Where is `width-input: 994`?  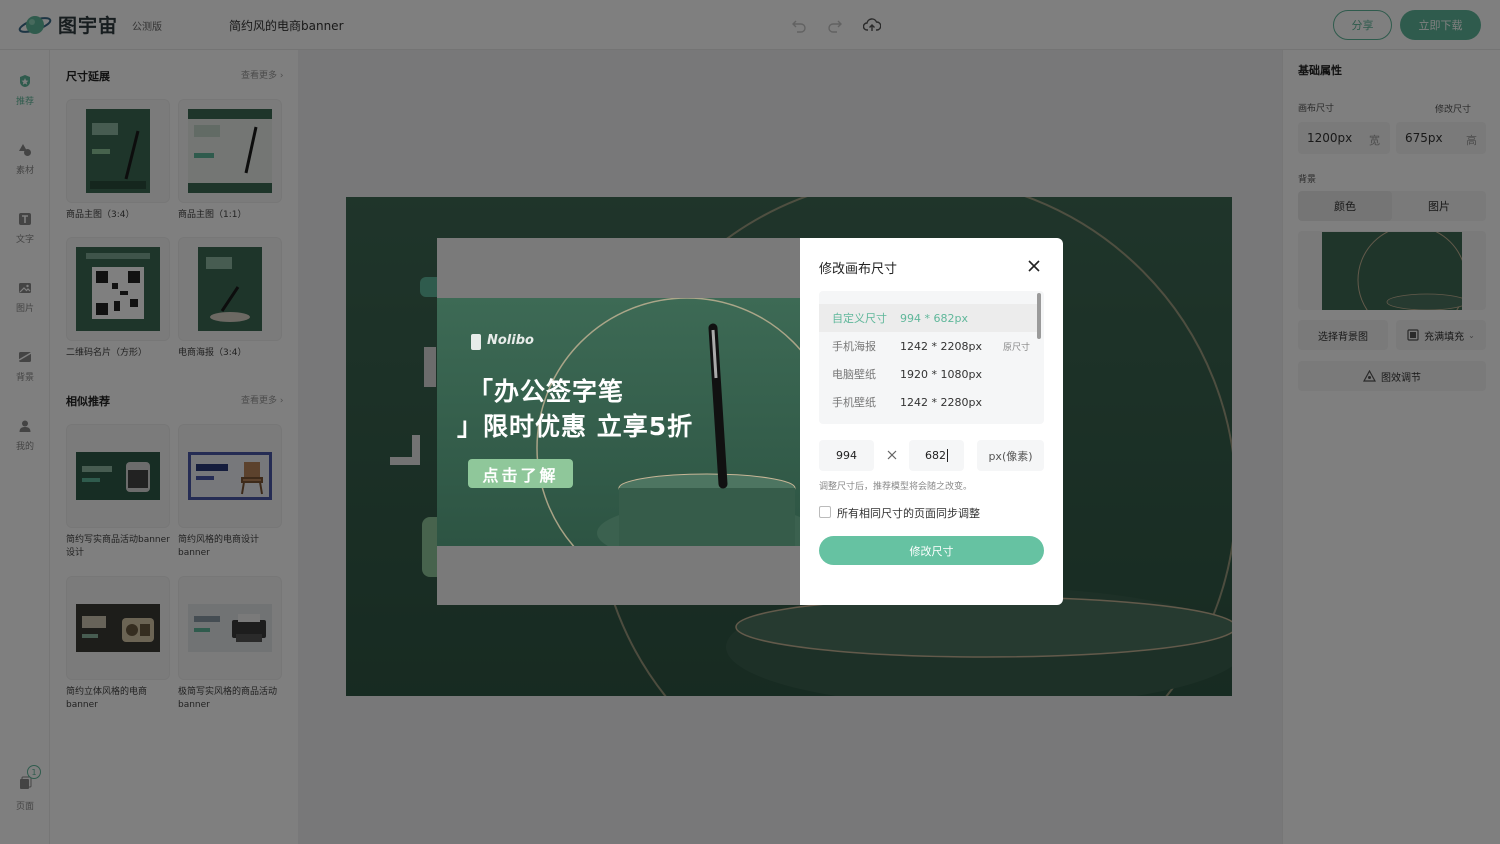
width-input: 994 is located at coordinates (846, 455).